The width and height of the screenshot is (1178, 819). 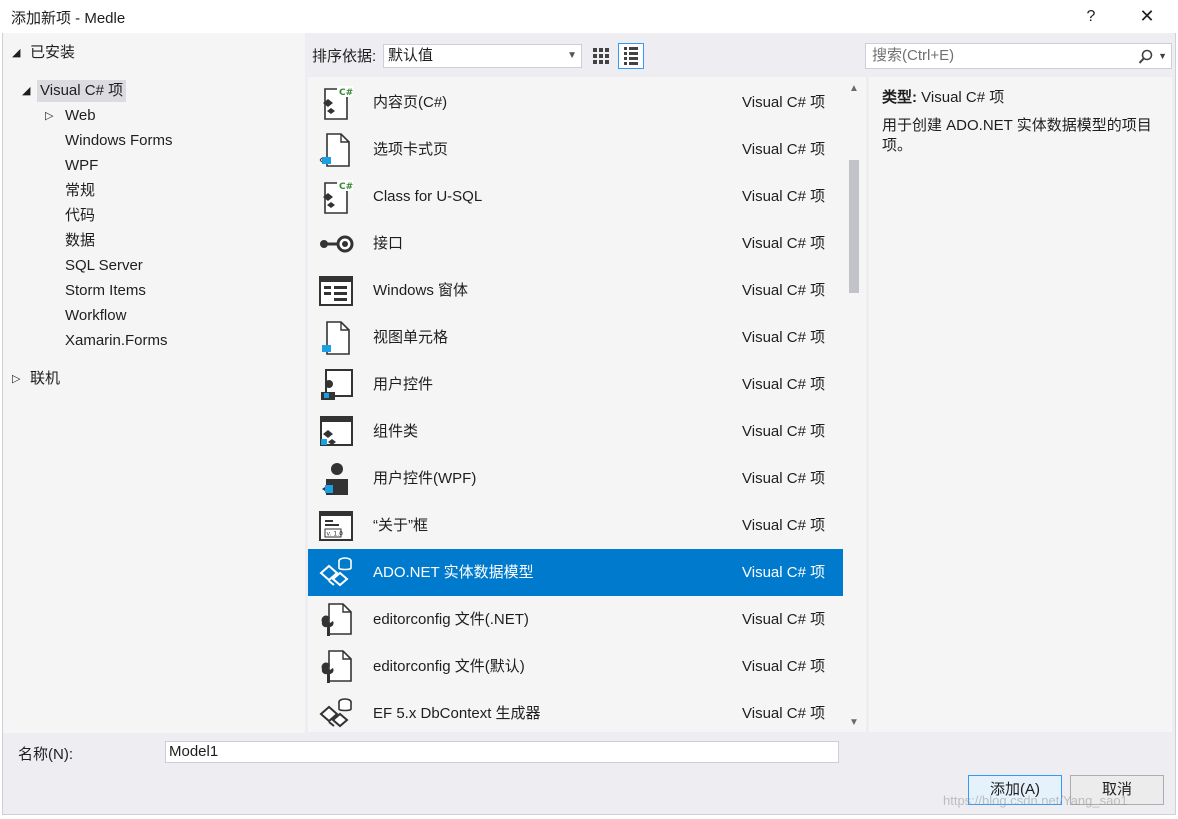 I want to click on window-title: 添加新项 - Medle, so click(x=68, y=18).